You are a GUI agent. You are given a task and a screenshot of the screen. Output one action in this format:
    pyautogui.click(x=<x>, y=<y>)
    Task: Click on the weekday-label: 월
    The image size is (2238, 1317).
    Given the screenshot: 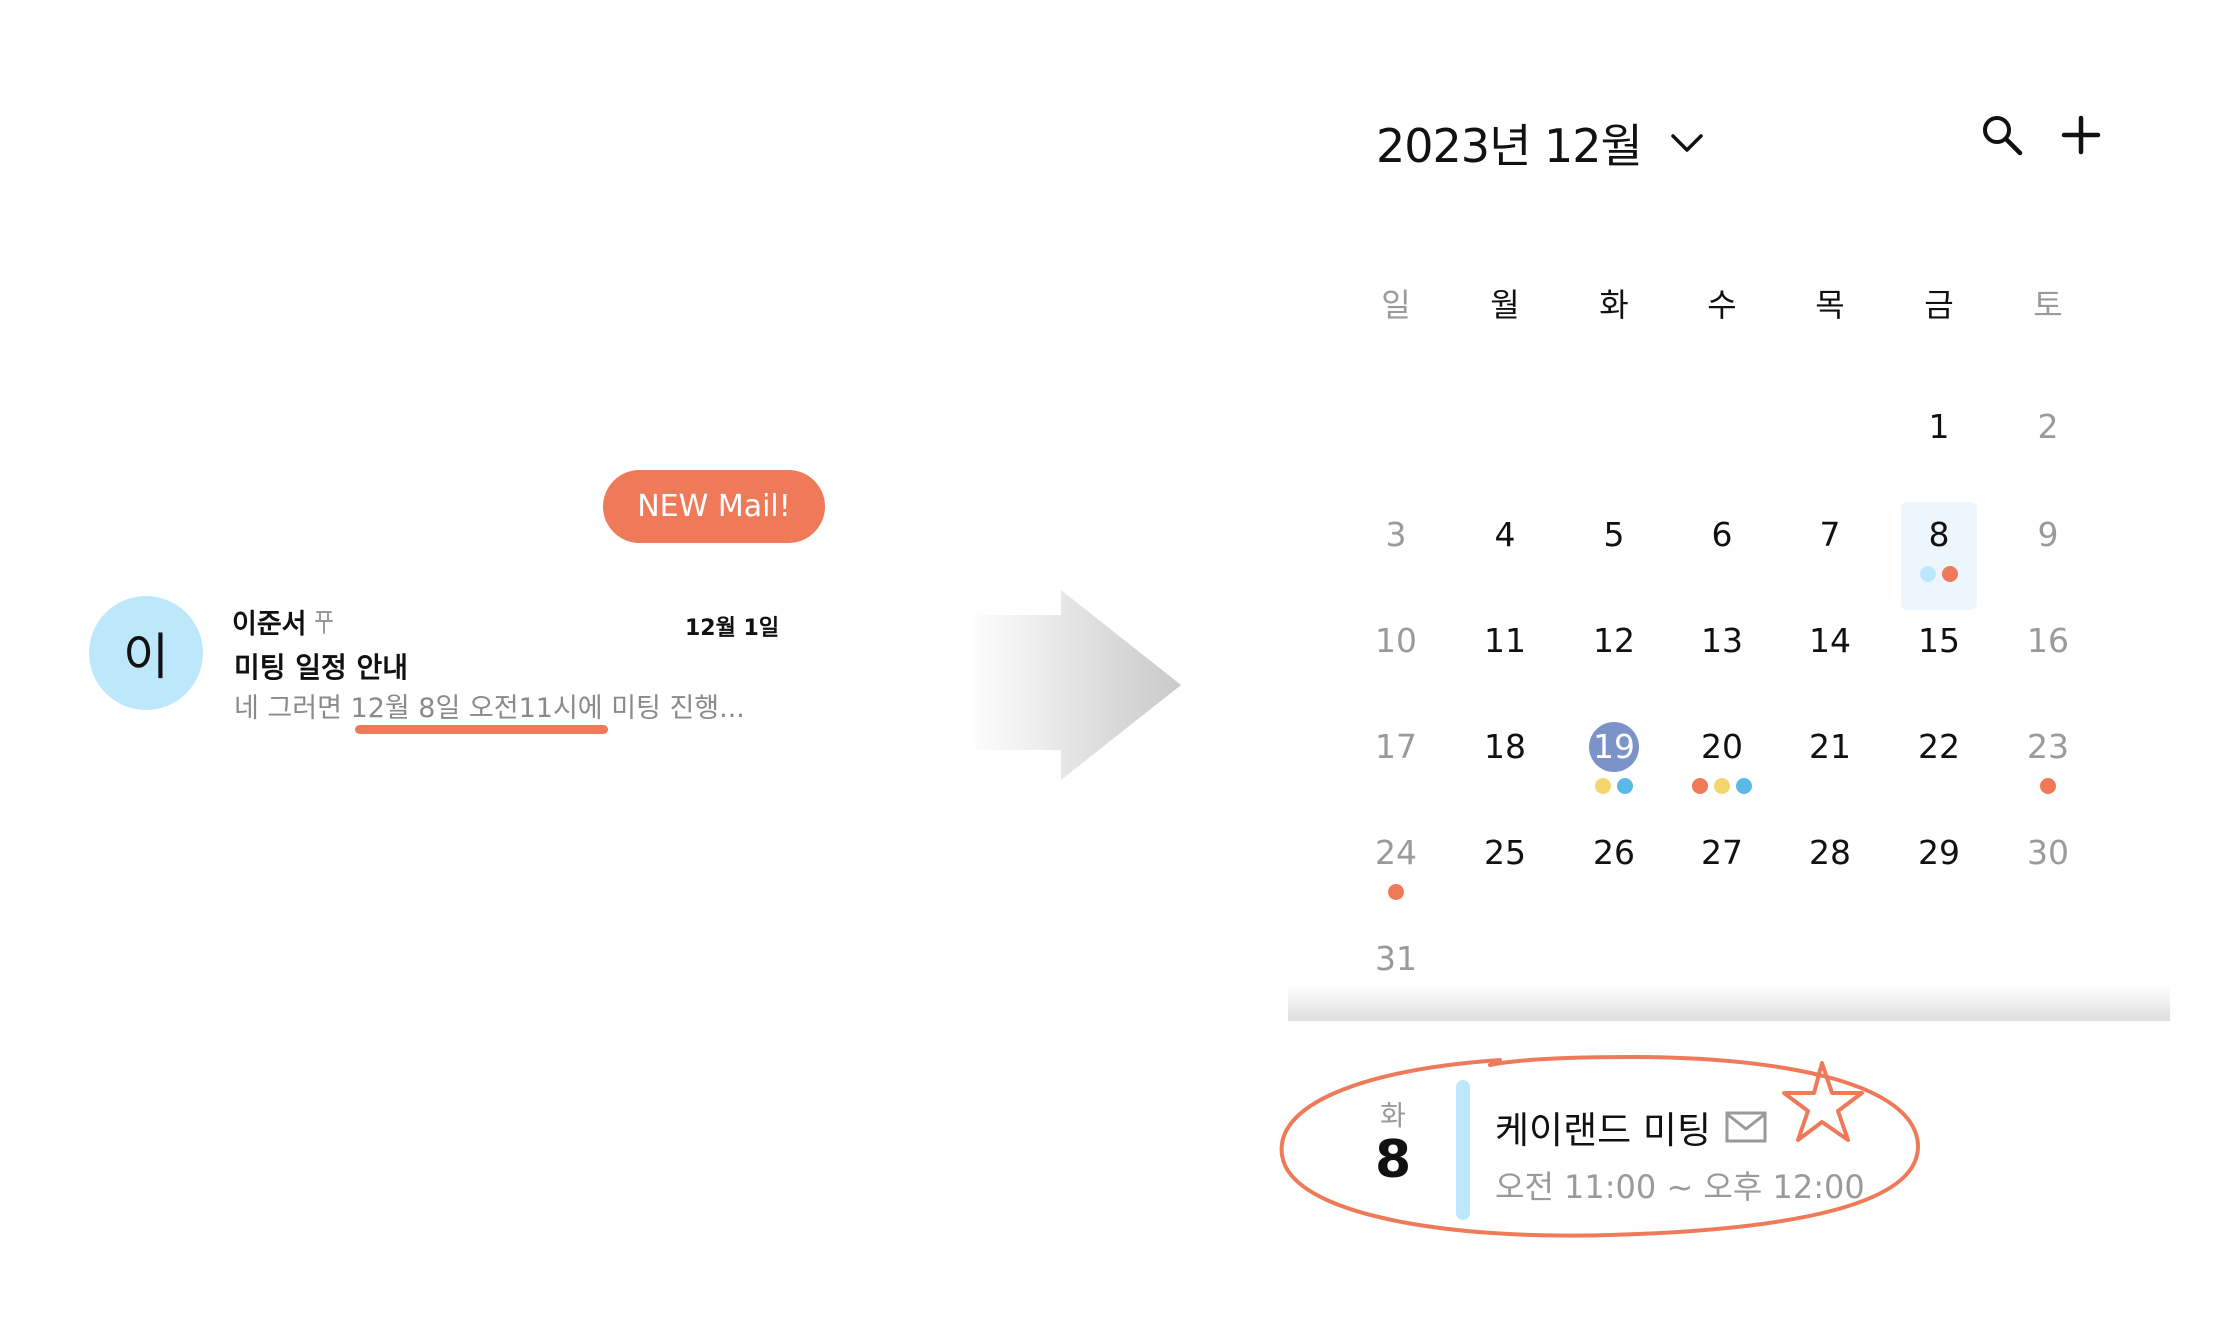 What is the action you would take?
    pyautogui.click(x=1505, y=305)
    